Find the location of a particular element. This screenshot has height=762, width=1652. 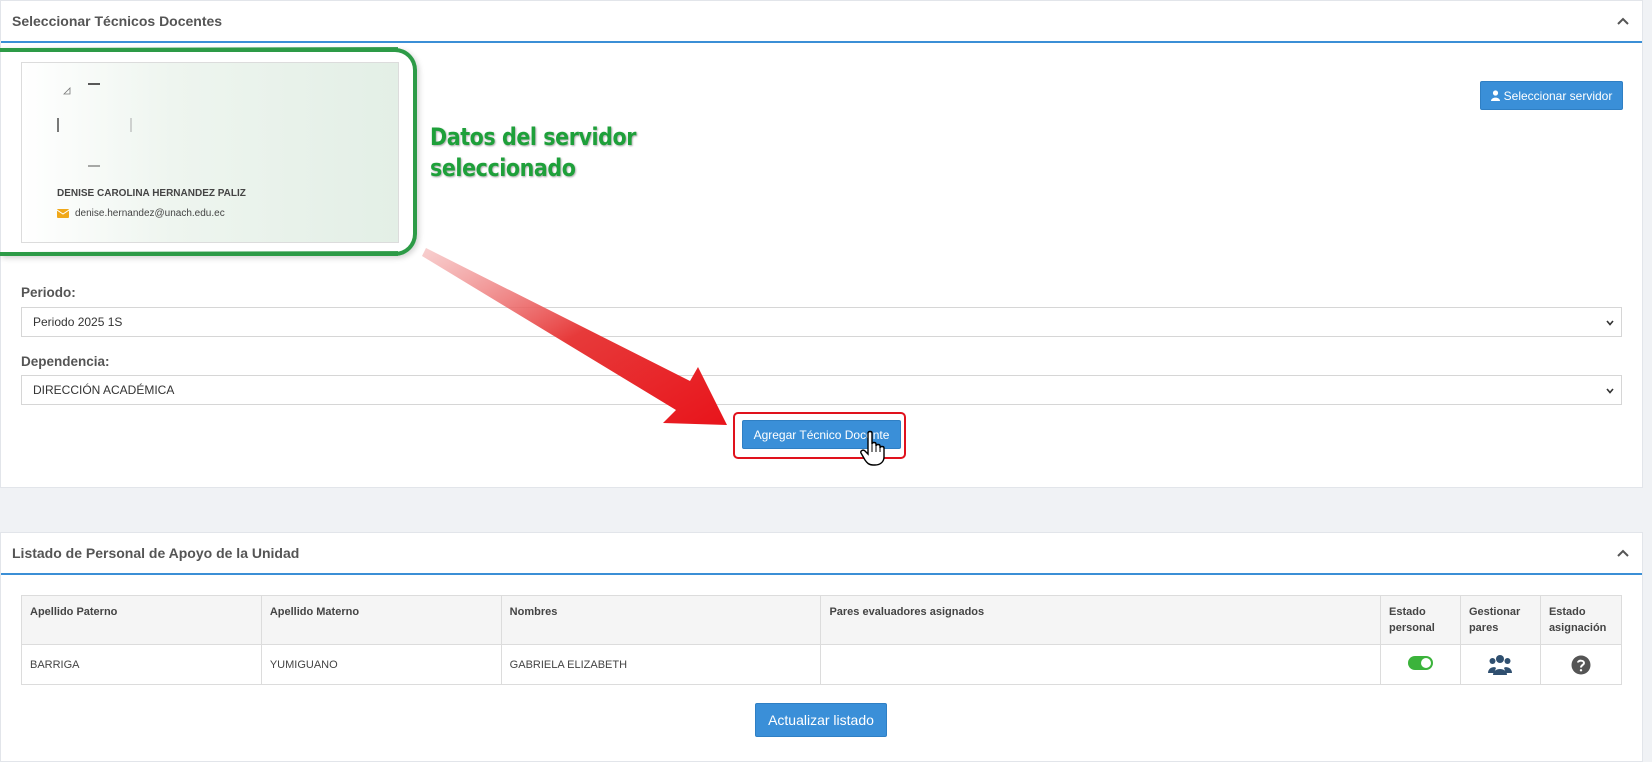

cell-apellido-paterno: BARRIGA is located at coordinates (141, 664).